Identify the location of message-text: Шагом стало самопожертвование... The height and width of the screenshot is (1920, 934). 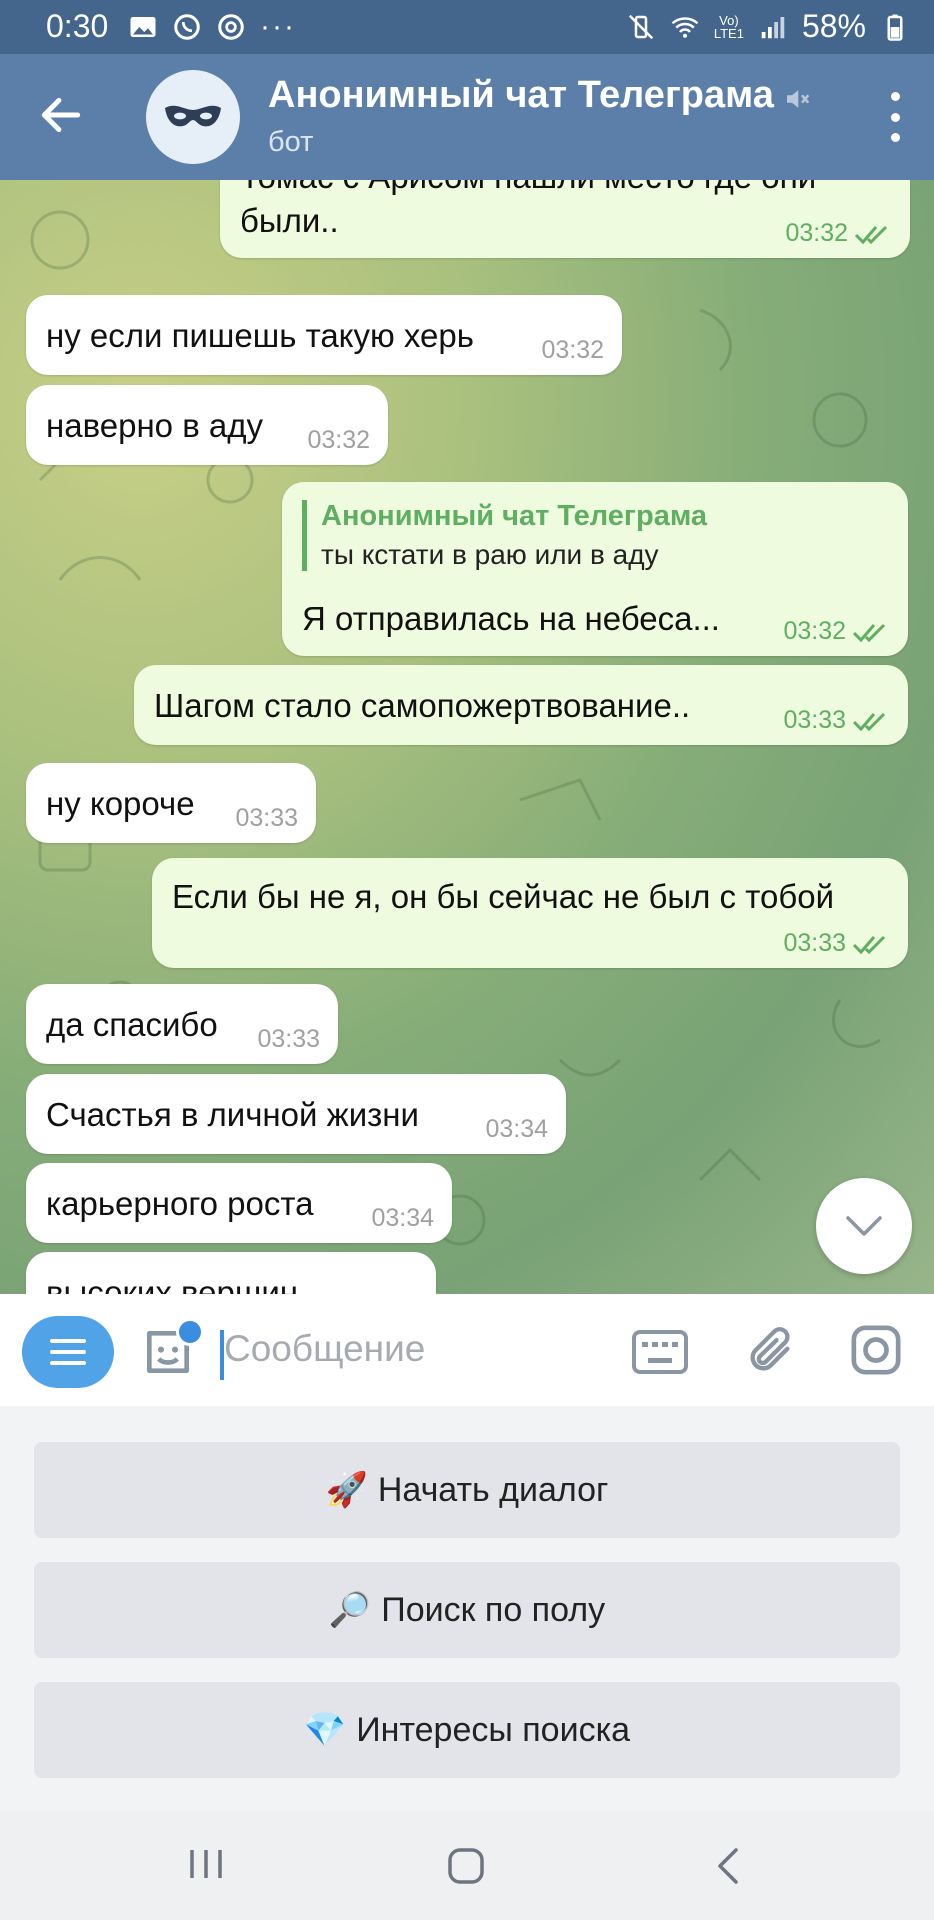
(422, 705).